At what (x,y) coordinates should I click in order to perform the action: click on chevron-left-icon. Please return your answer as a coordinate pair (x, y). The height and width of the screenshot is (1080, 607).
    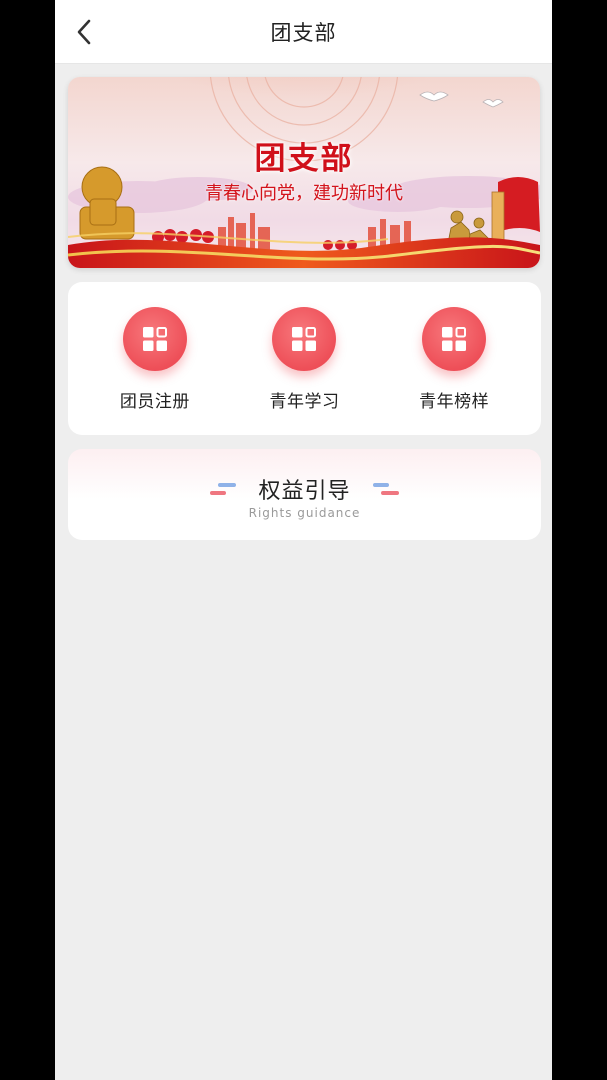
    Looking at the image, I should click on (84, 32).